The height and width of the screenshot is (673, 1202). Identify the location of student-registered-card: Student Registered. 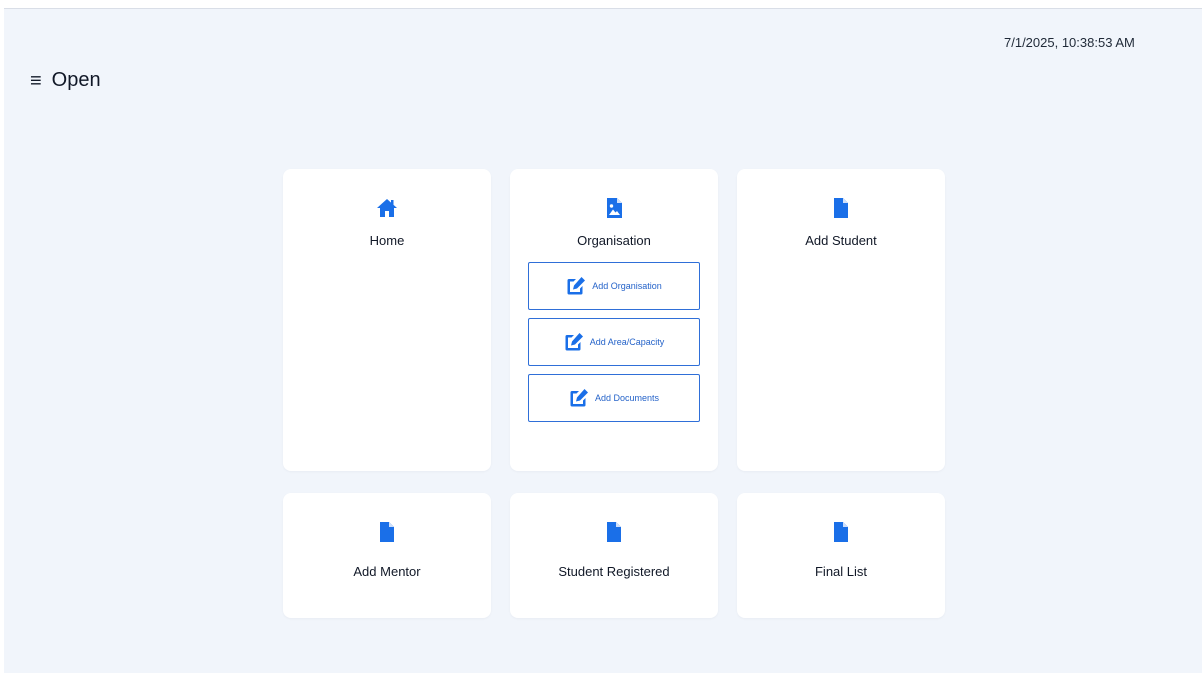
(614, 555).